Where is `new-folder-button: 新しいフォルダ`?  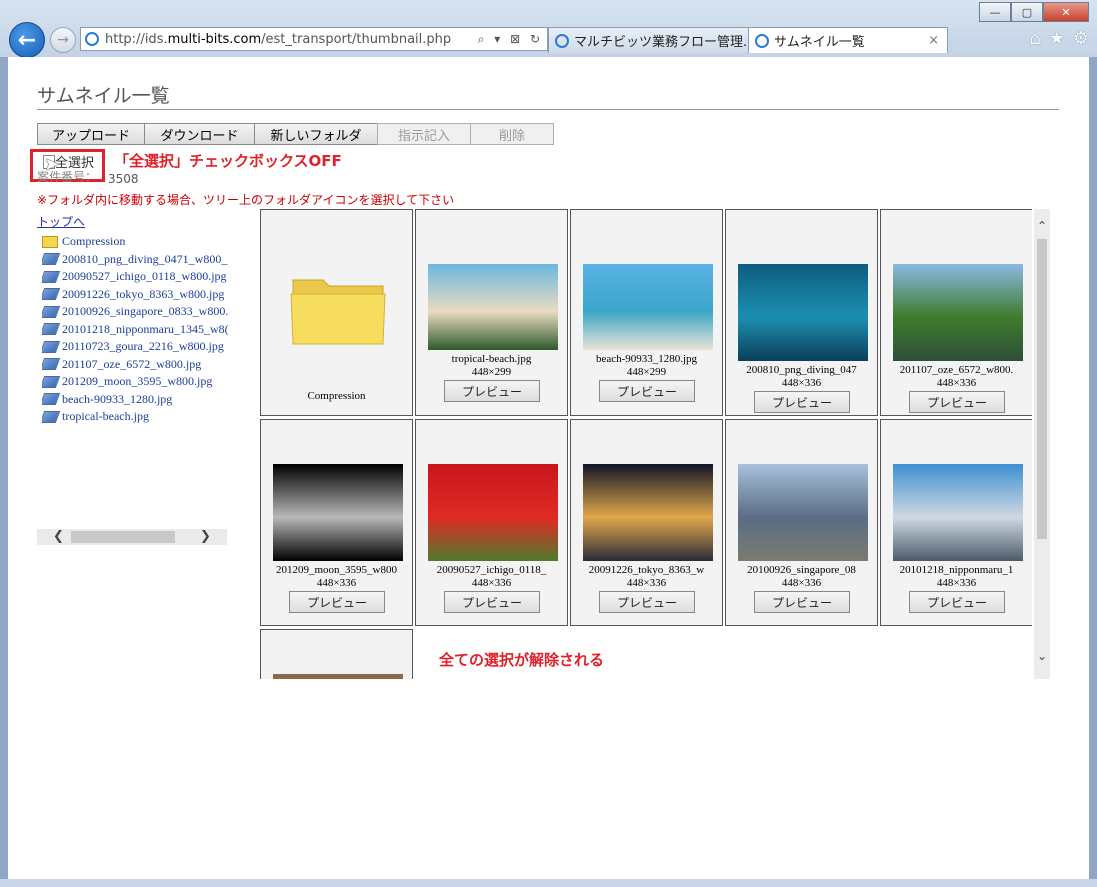 new-folder-button: 新しいフォルダ is located at coordinates (316, 134).